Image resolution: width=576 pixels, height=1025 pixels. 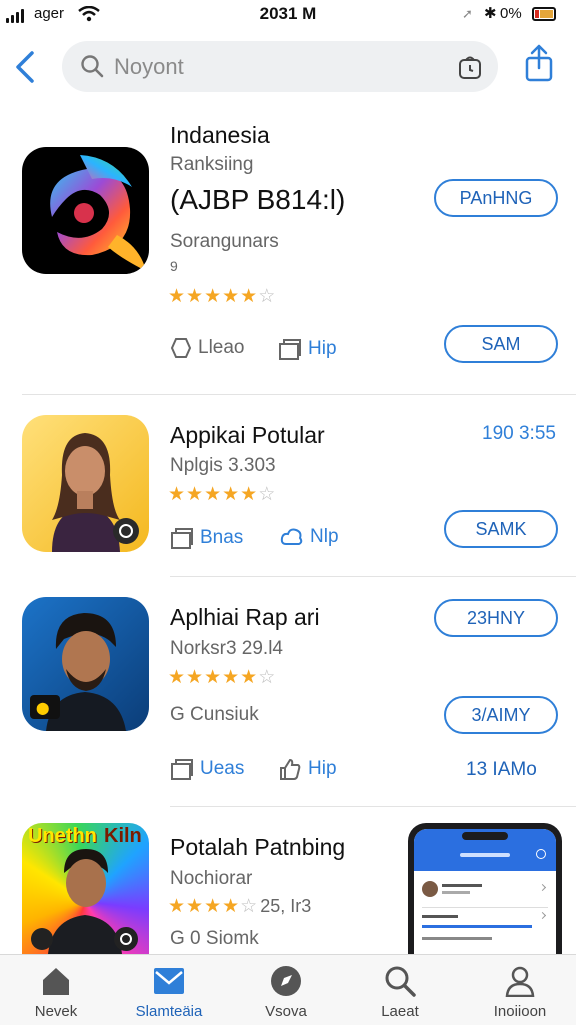 I want to click on person-icon, so click(x=520, y=981).